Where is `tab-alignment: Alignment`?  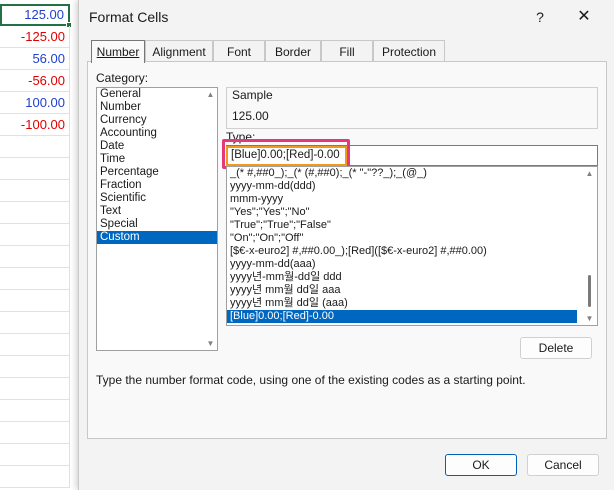
tab-alignment: Alignment is located at coordinates (179, 51).